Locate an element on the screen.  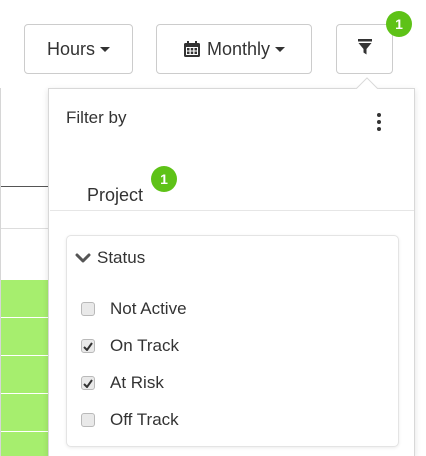
chevron-down-icon is located at coordinates (83, 258).